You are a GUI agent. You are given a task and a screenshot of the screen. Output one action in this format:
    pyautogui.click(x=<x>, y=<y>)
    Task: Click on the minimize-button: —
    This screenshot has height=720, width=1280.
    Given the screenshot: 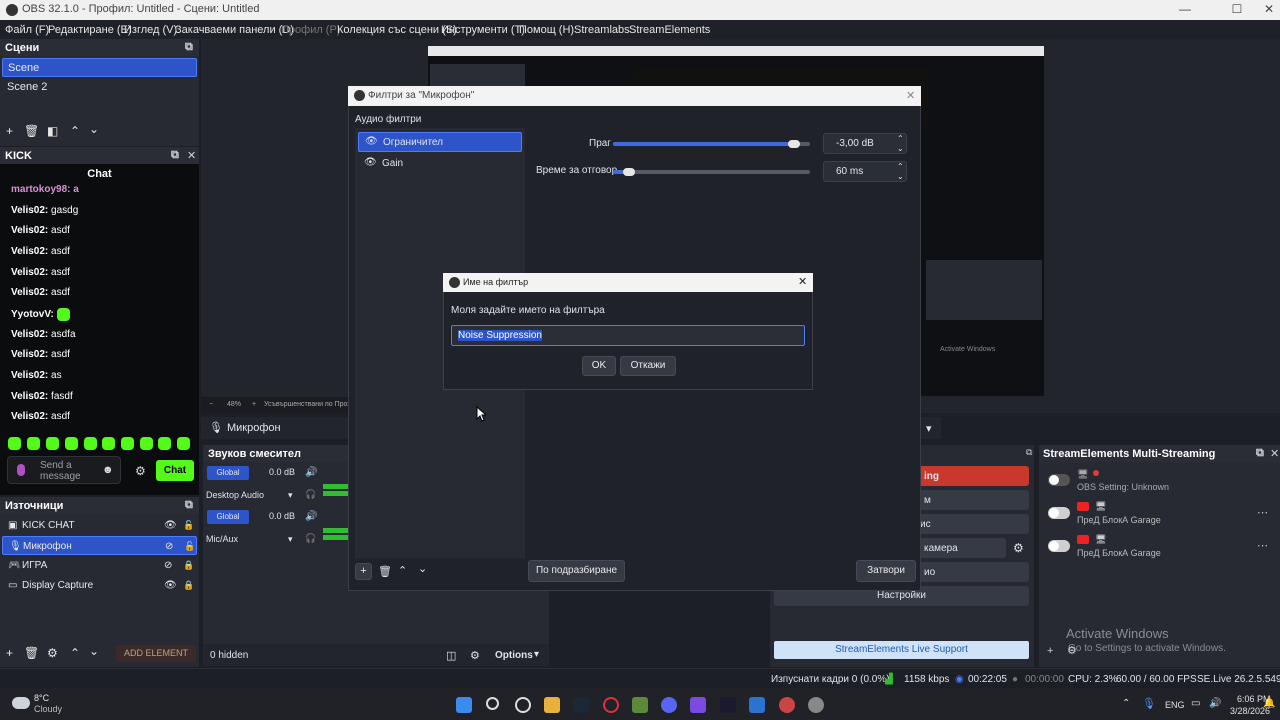 What is the action you would take?
    pyautogui.click(x=1185, y=9)
    